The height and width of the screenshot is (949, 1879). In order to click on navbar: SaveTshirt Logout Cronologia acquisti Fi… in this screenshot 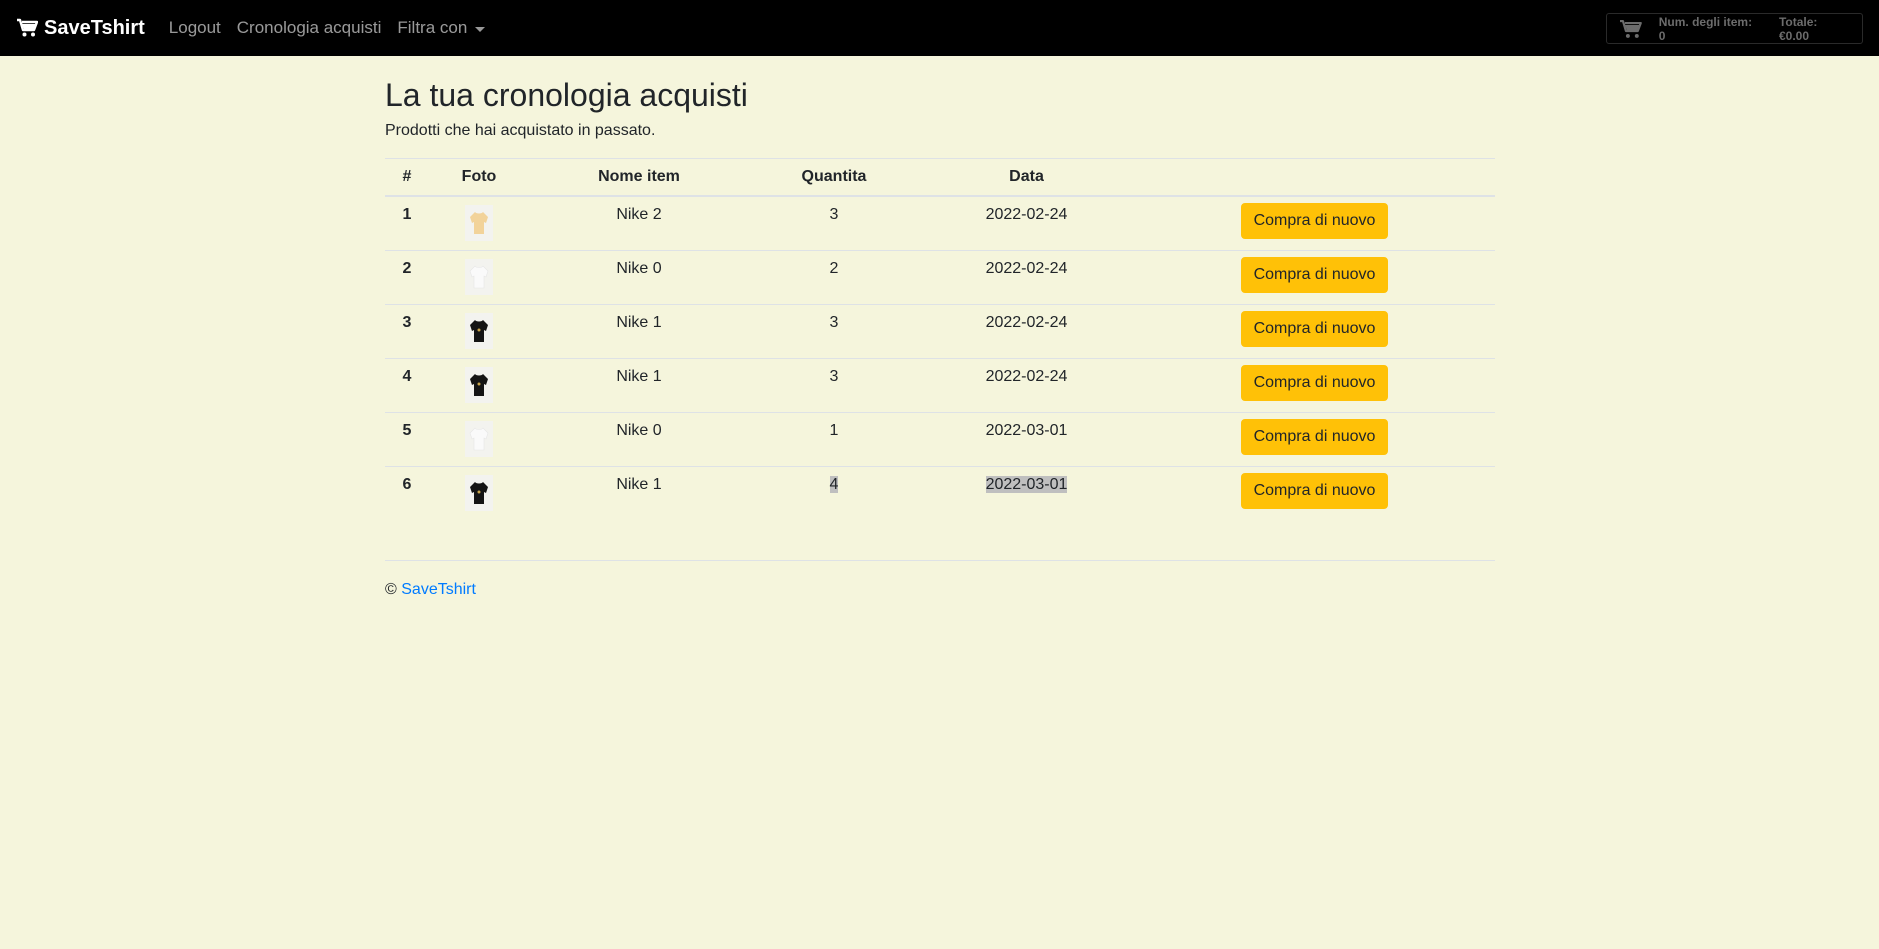, I will do `click(939, 28)`.